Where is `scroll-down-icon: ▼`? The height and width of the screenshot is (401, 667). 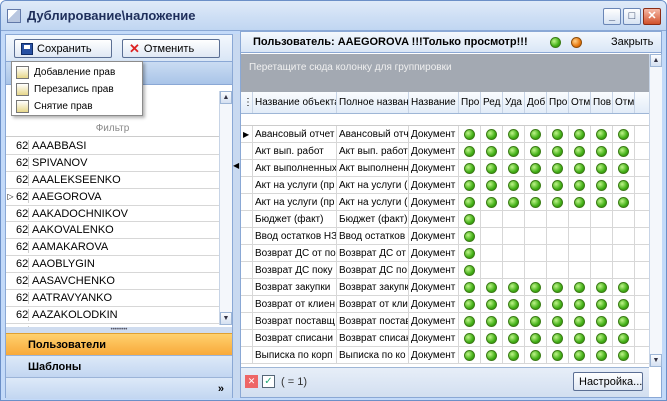
scroll-down-icon: ▼ is located at coordinates (226, 318).